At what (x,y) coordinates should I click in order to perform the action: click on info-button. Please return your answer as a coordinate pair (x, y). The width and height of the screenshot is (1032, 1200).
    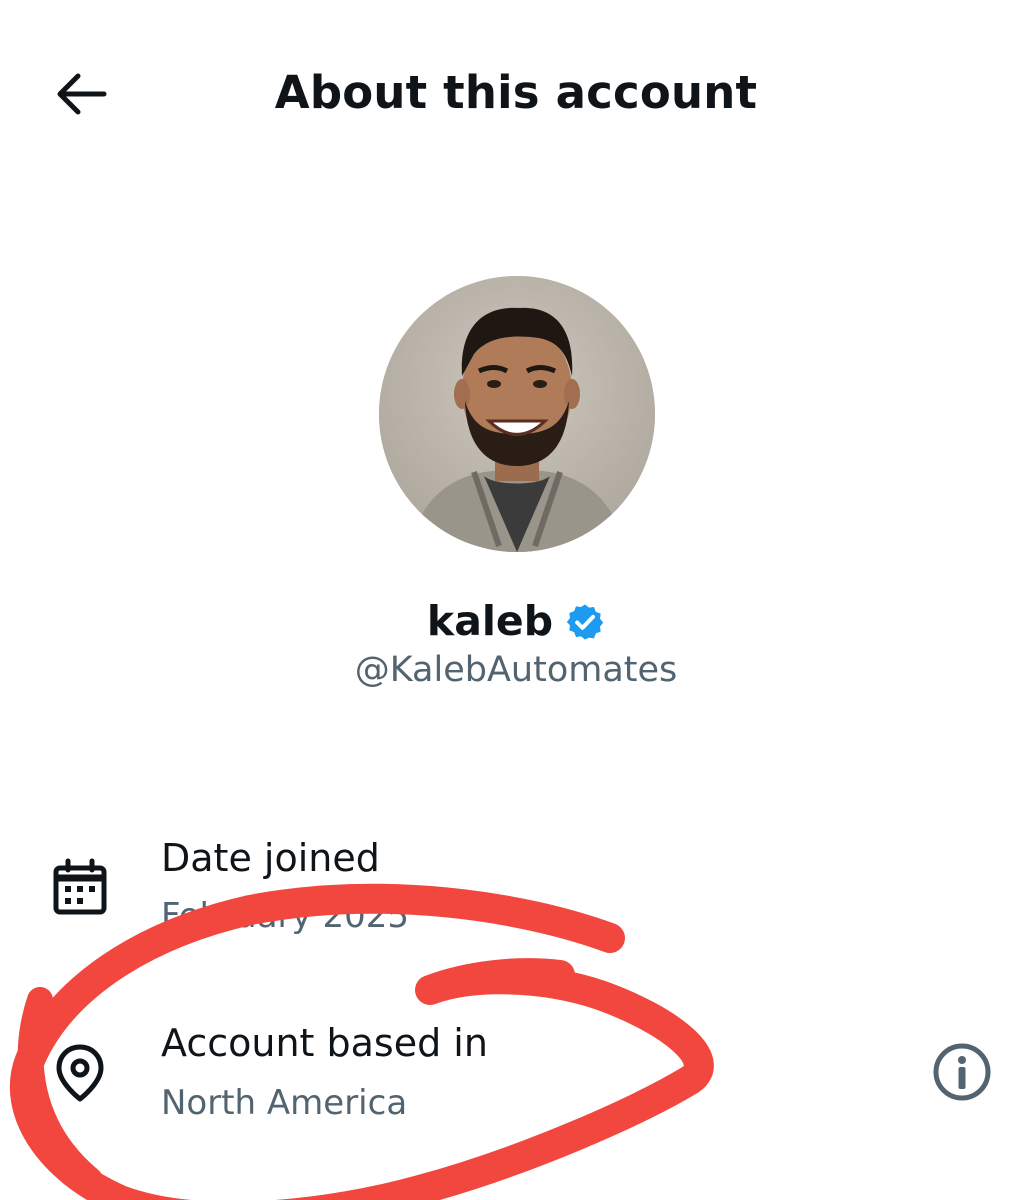
    Looking at the image, I should click on (962, 1072).